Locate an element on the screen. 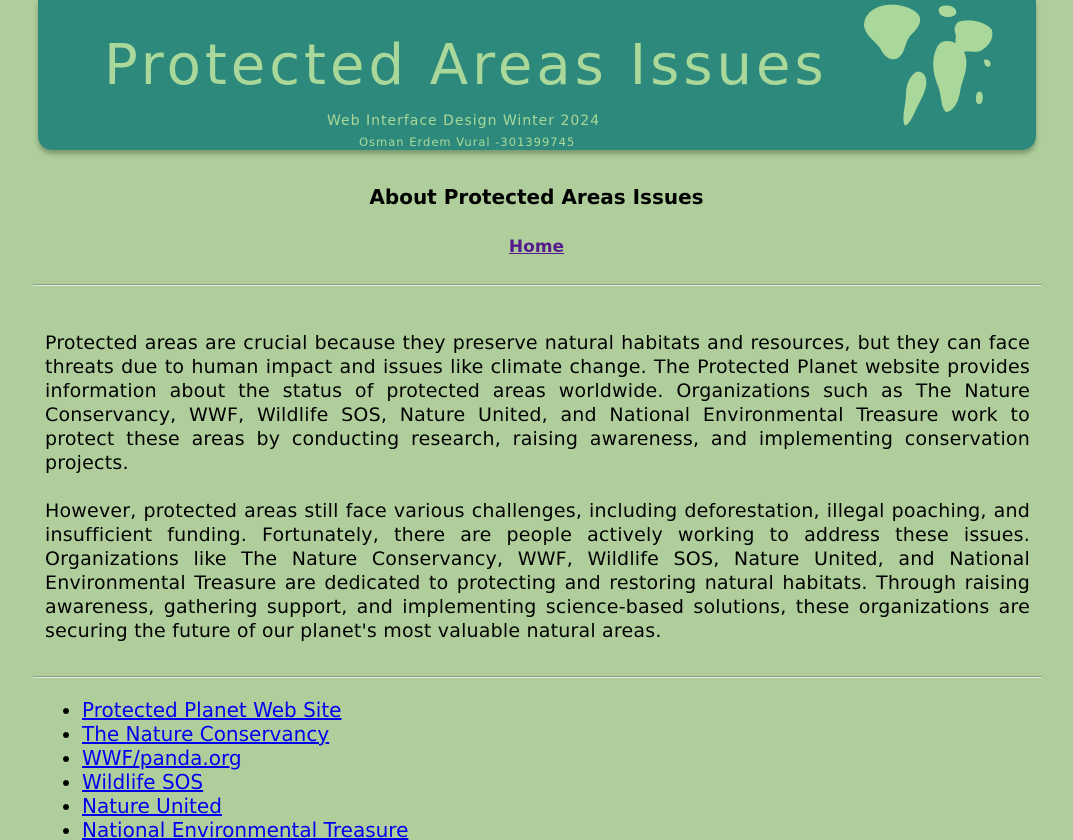  banner-subtitle: Web Interface Design Winter 2024 is located at coordinates (464, 121).